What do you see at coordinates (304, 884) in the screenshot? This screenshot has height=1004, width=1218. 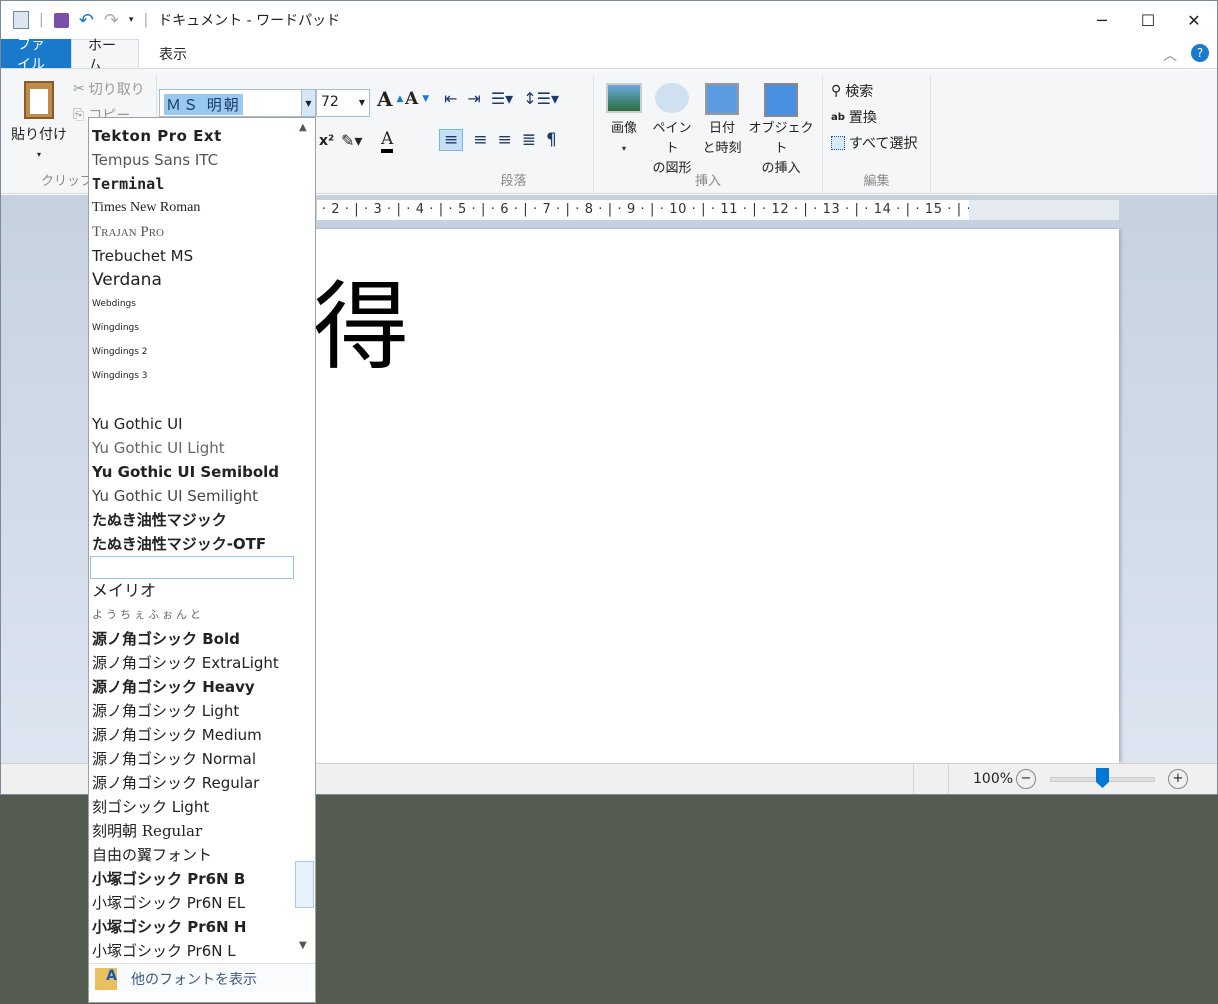 I see `scrollbar-thumb` at bounding box center [304, 884].